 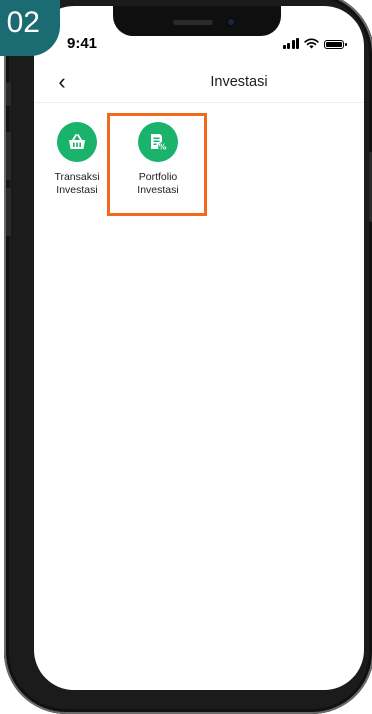 I want to click on menu-item-portfolio-investasi: % Portfolio Investasi, so click(x=158, y=159).